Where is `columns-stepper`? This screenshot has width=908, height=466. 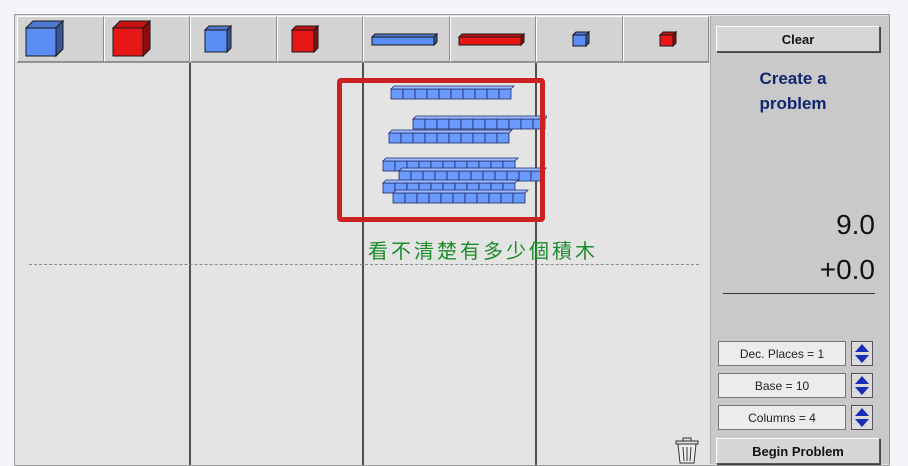 columns-stepper is located at coordinates (862, 417).